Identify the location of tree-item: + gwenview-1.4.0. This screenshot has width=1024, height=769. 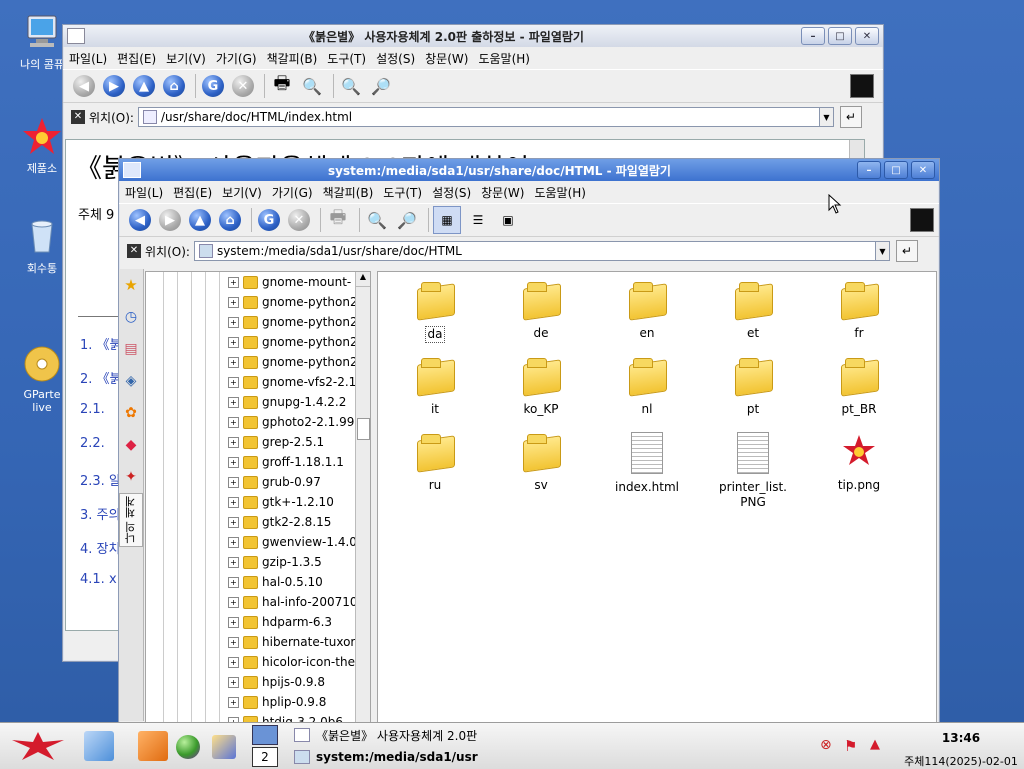
(291, 542).